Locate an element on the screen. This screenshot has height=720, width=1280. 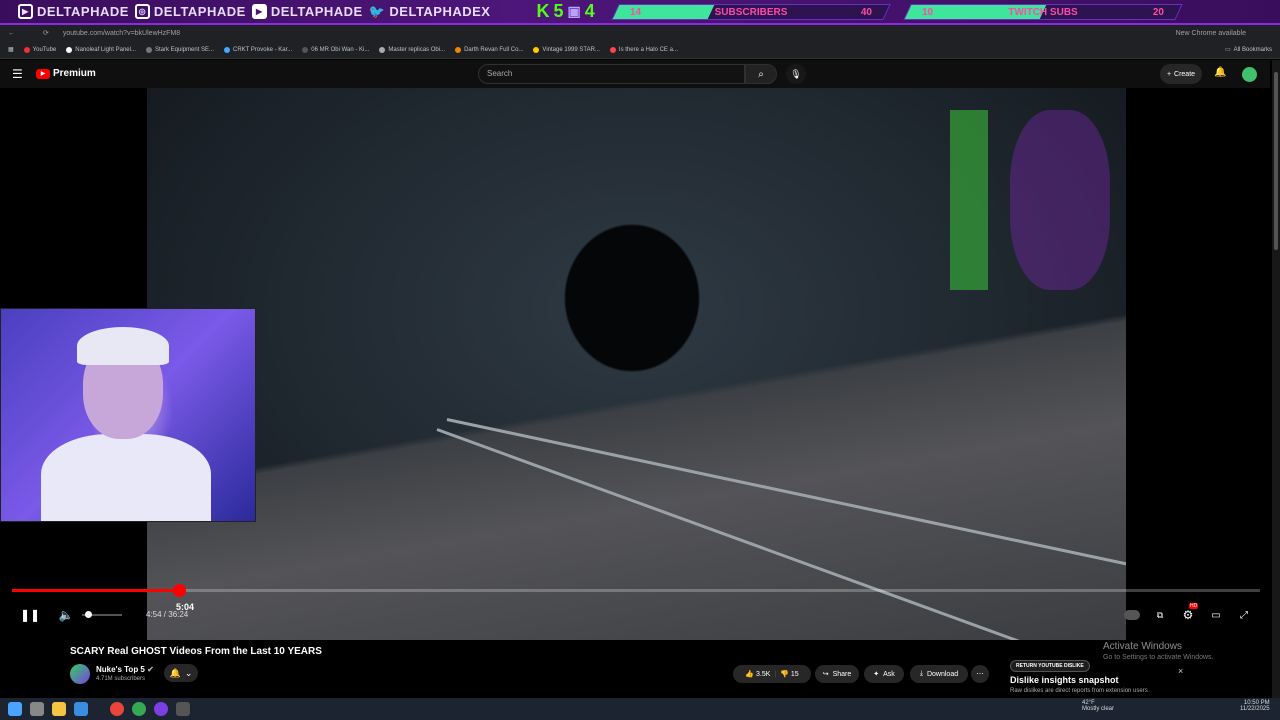
create-button: + Create is located at coordinates (1181, 74).